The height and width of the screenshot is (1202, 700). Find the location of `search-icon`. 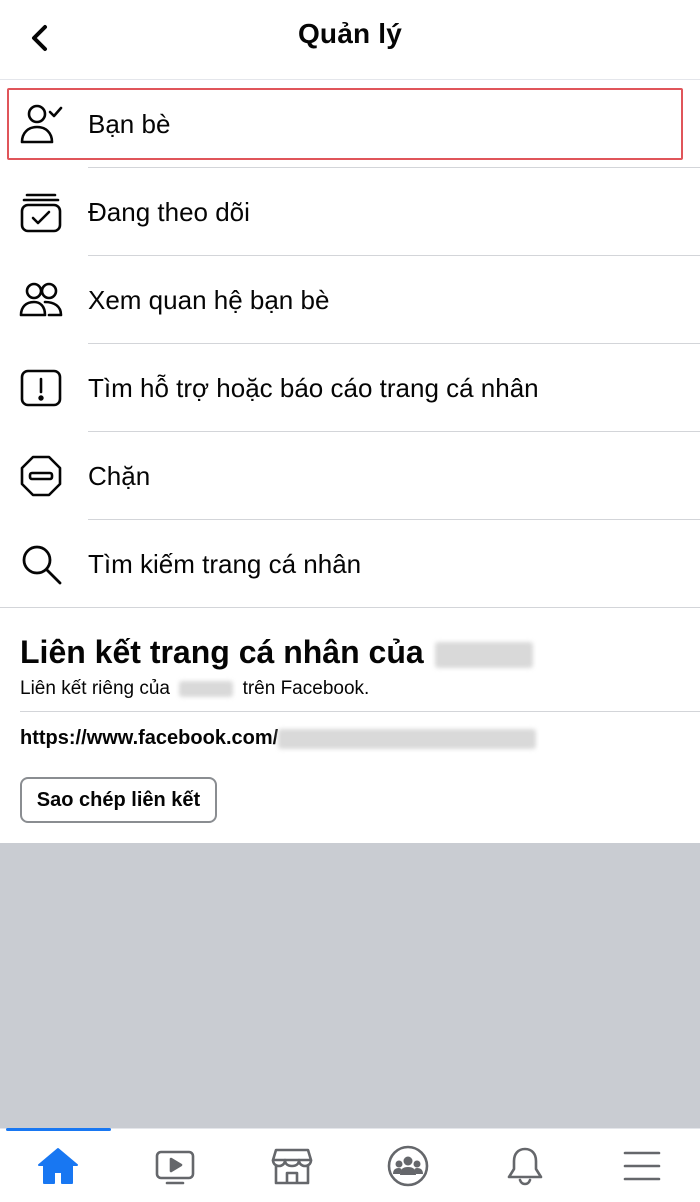

search-icon is located at coordinates (41, 564).